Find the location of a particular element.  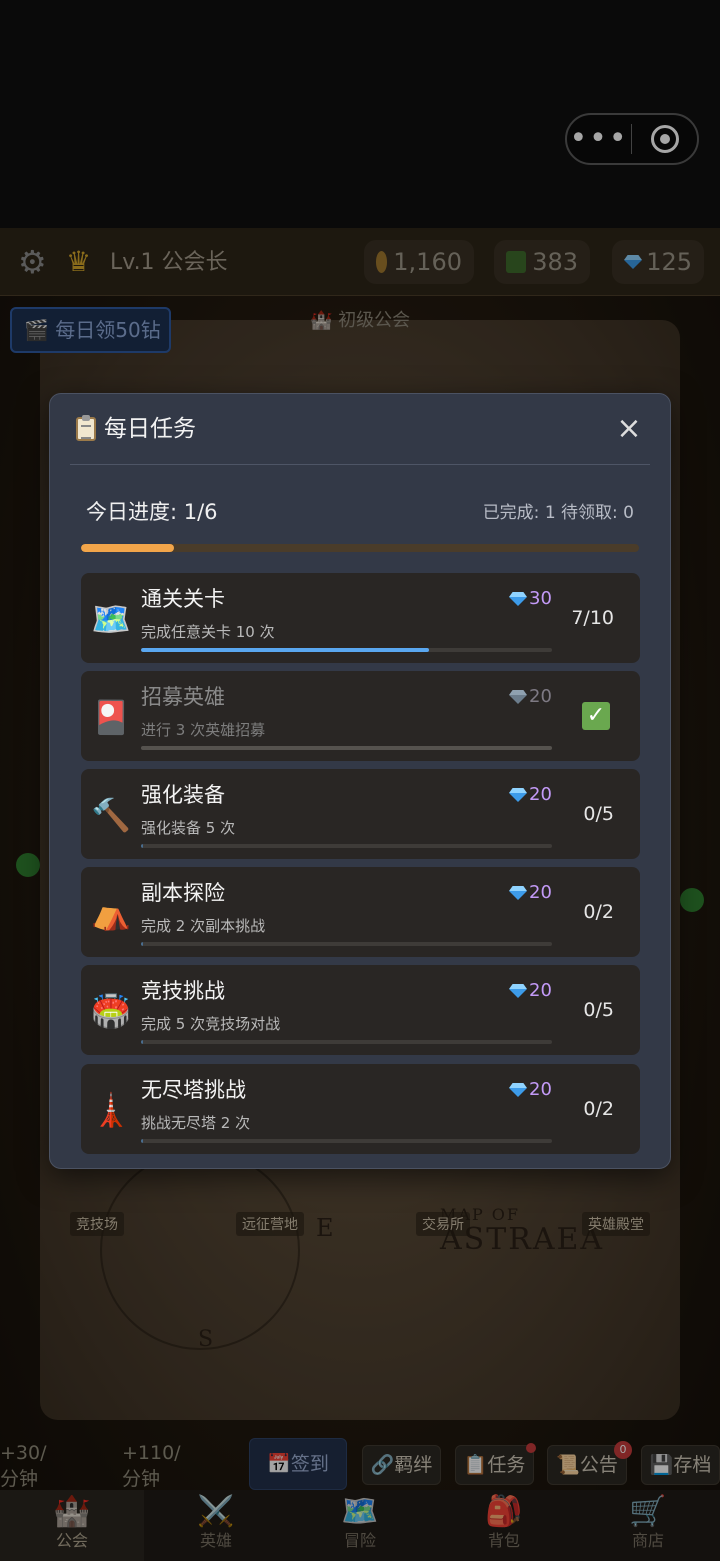

hero-card-icon: 🎴 is located at coordinates (111, 717).